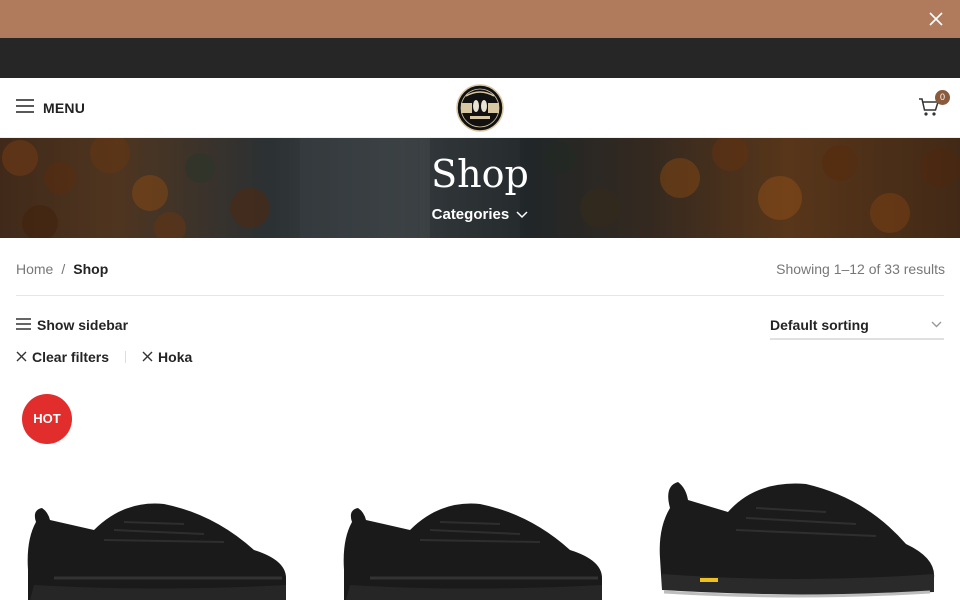 The width and height of the screenshot is (960, 600). What do you see at coordinates (91, 269) in the screenshot?
I see `breadcrumb-current: Shop` at bounding box center [91, 269].